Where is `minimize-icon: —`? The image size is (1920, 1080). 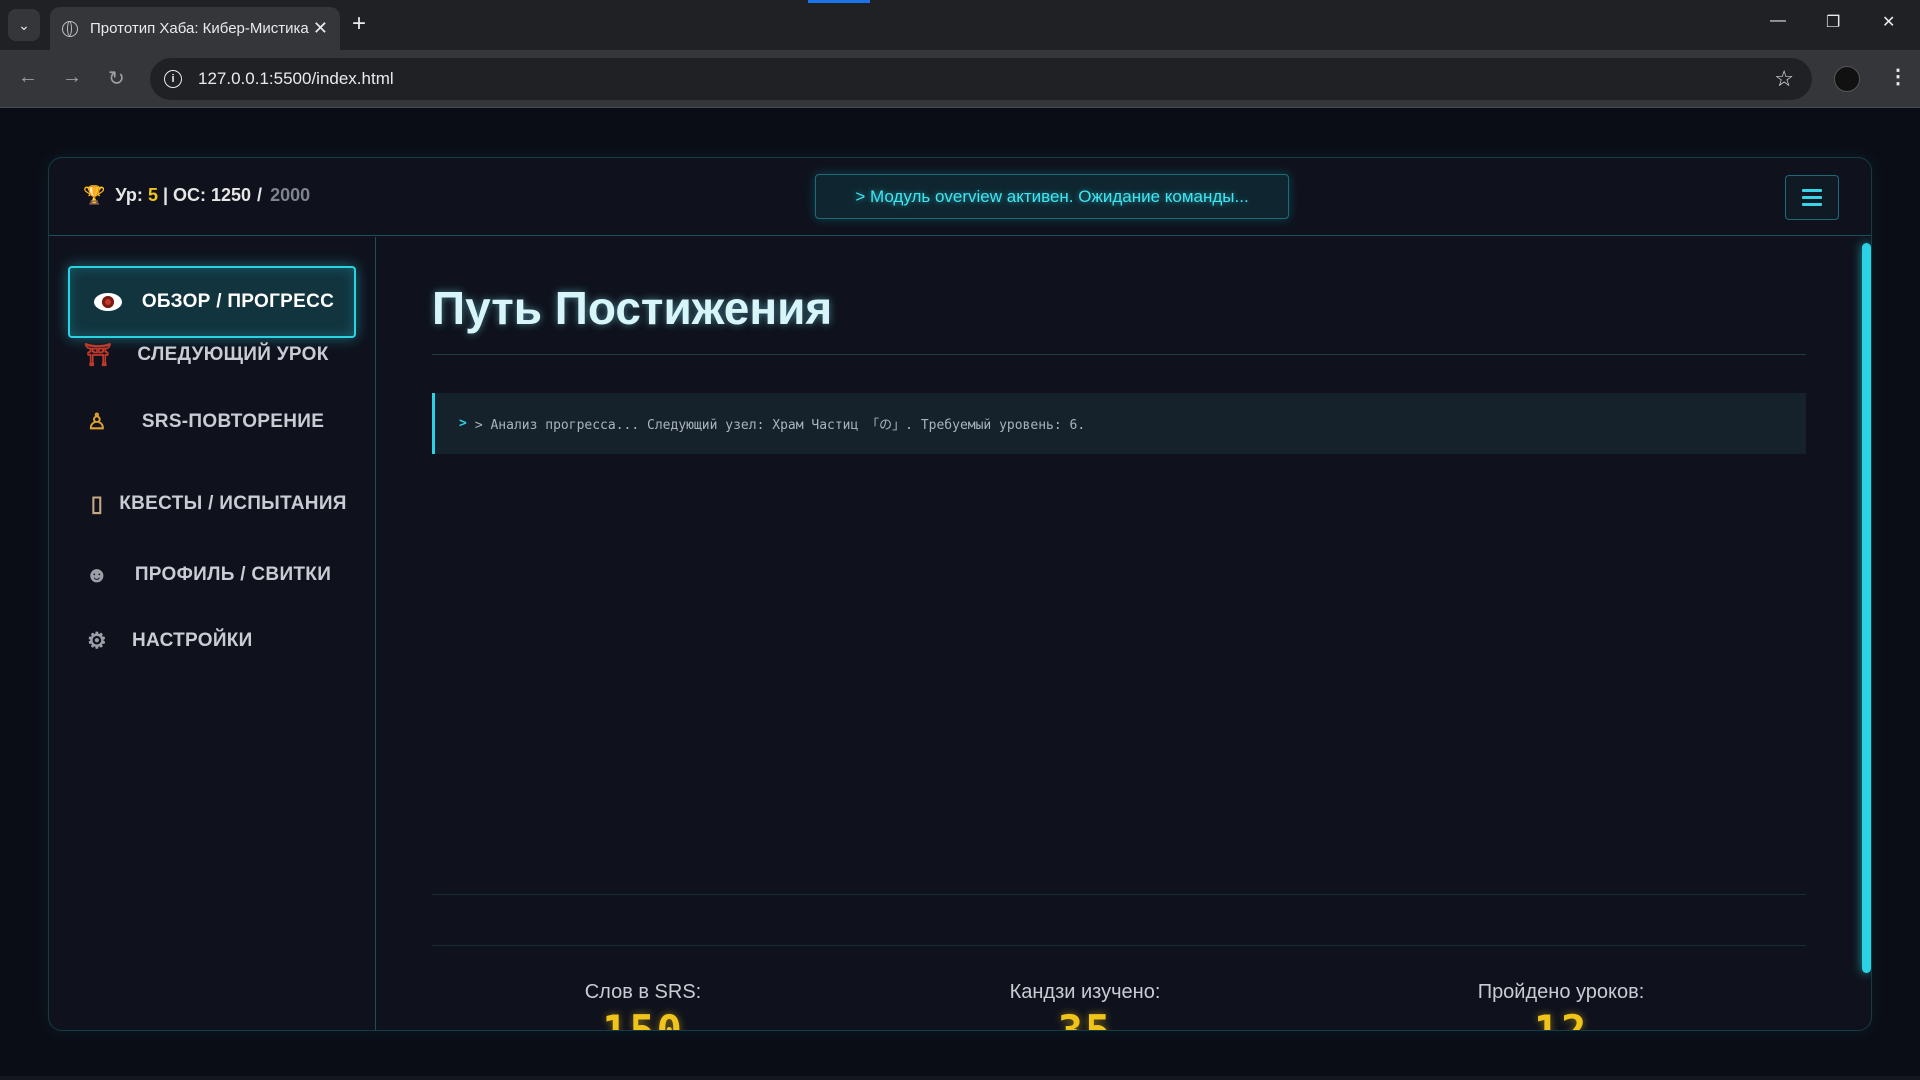
minimize-icon: — is located at coordinates (1778, 21).